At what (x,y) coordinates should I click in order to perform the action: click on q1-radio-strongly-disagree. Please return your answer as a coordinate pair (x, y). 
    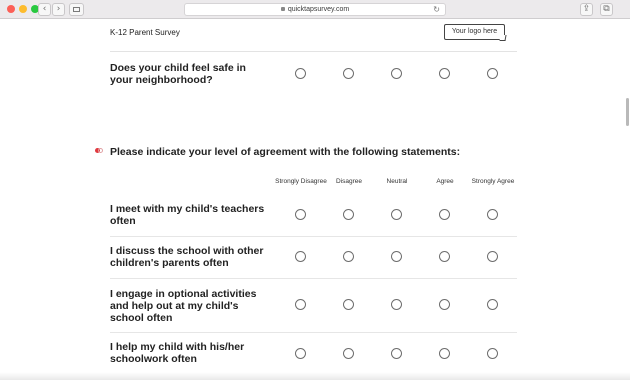
    Looking at the image, I should click on (300, 73).